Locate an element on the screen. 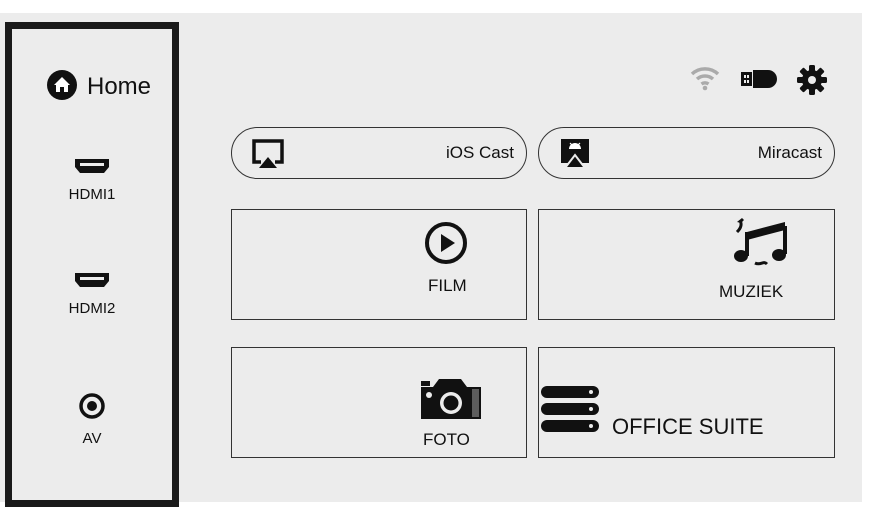  music-icon is located at coordinates (763, 246).